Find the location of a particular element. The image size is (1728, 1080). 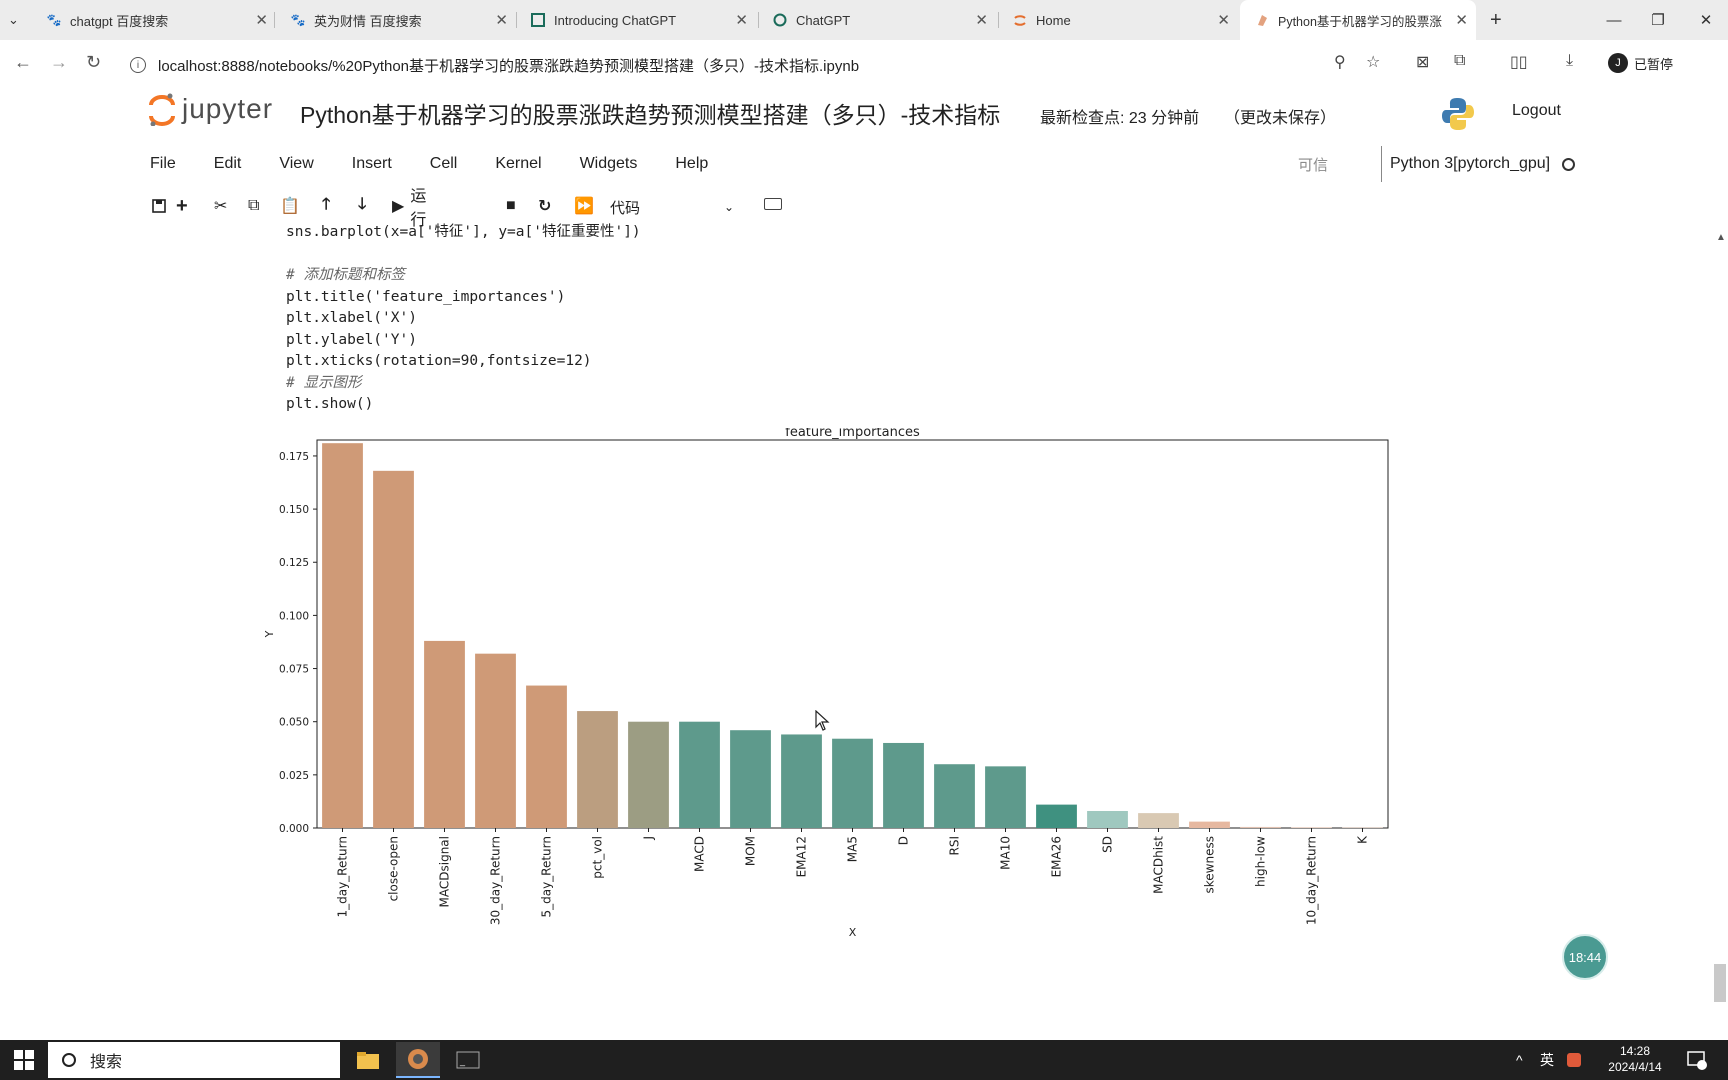

minimize-icon: — is located at coordinates (1614, 20).